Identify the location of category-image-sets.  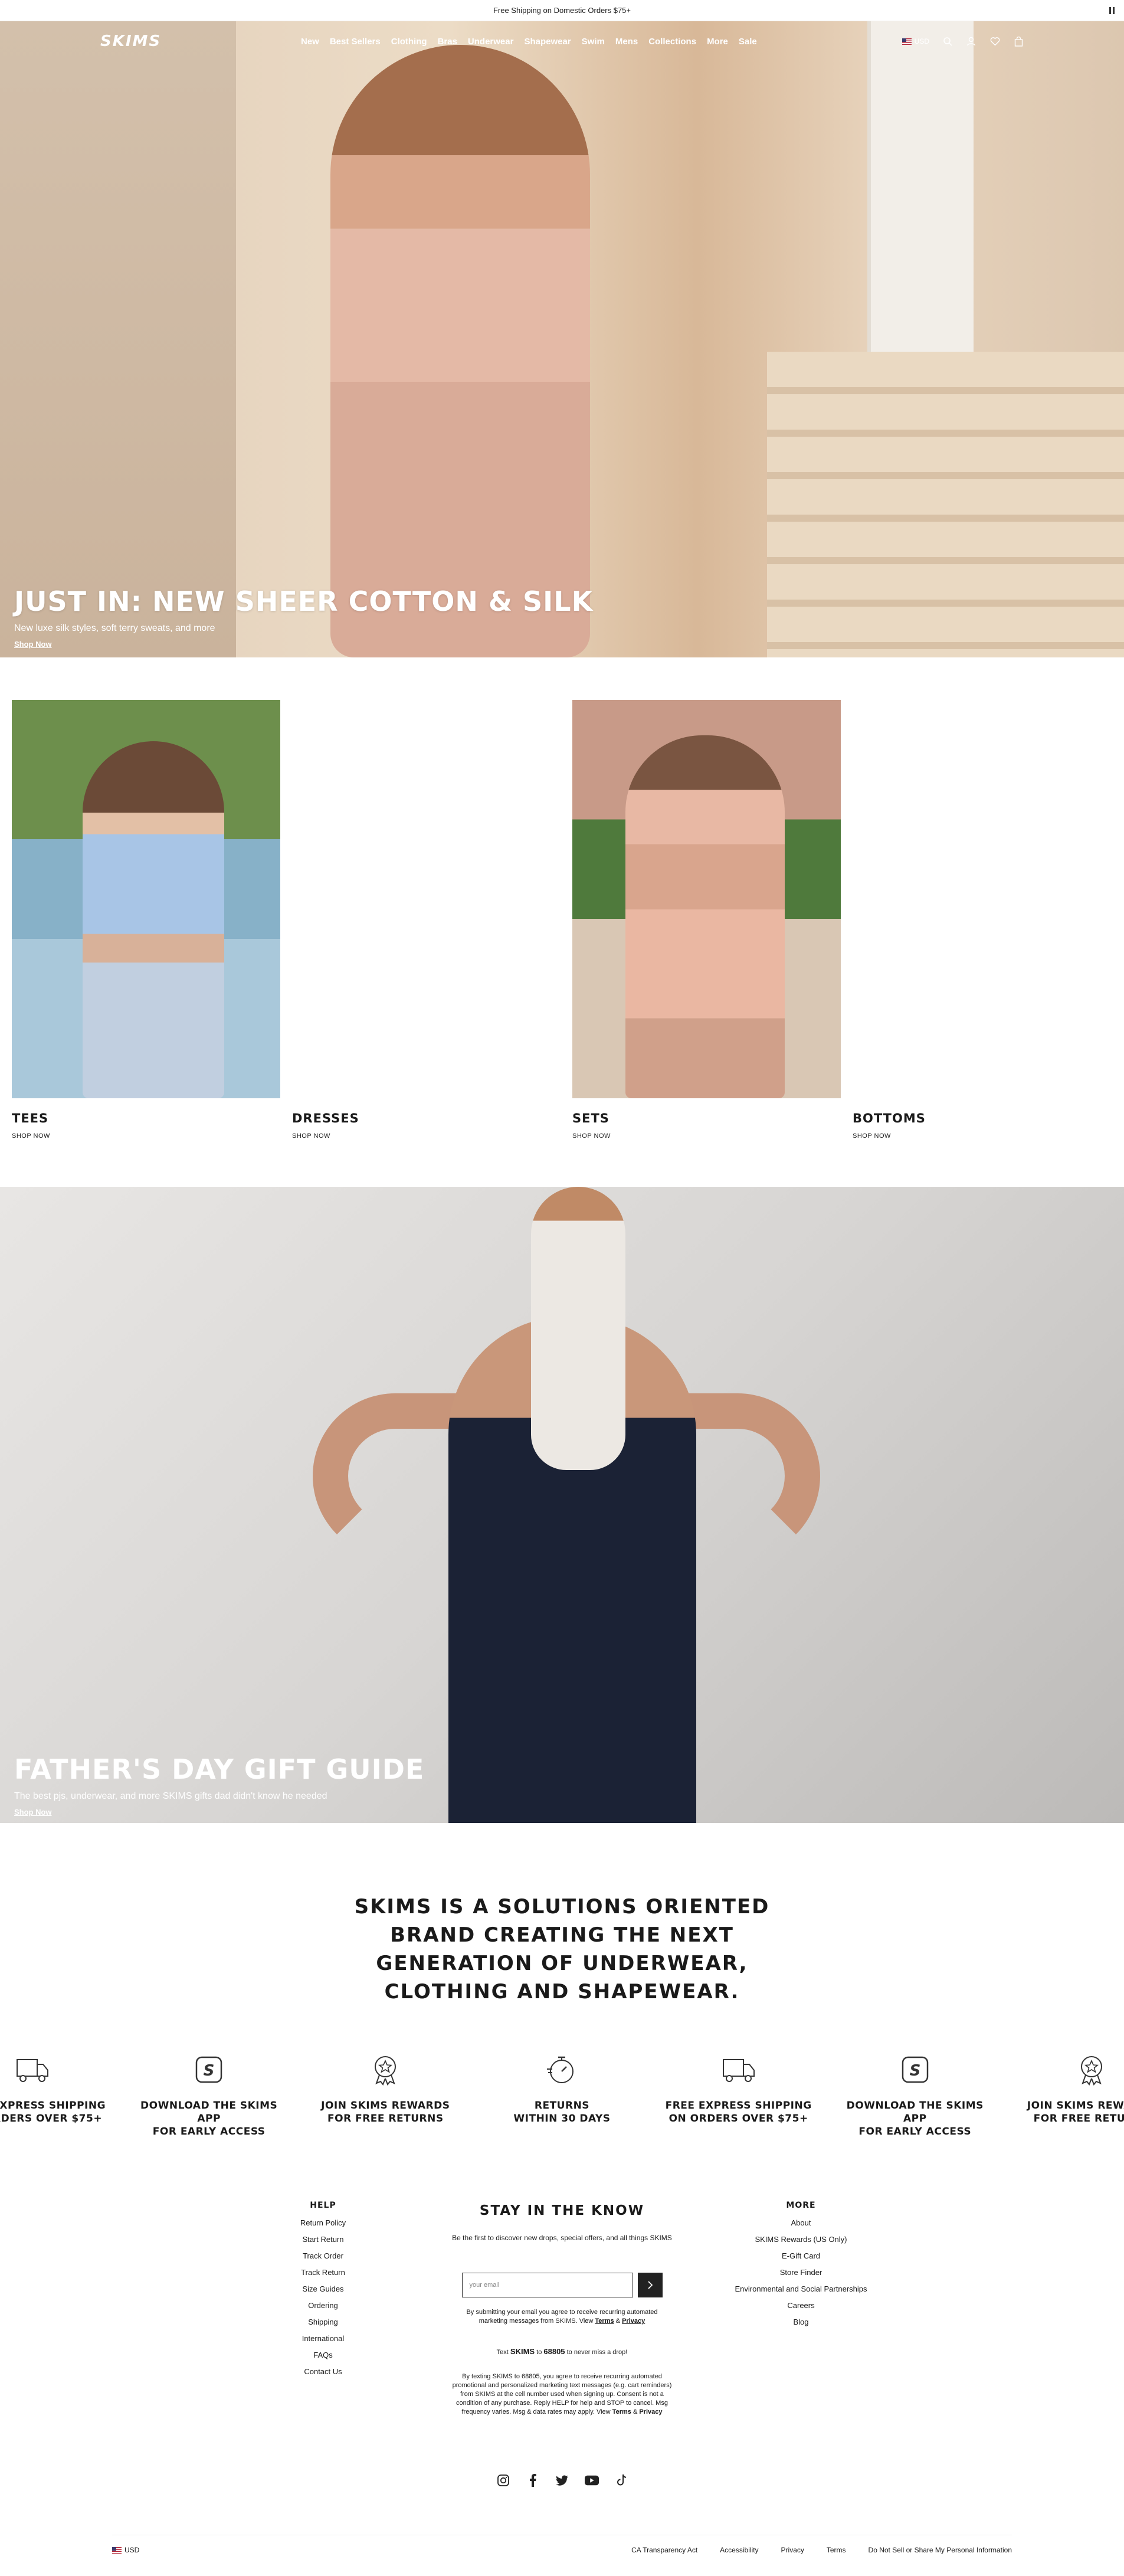
(706, 899).